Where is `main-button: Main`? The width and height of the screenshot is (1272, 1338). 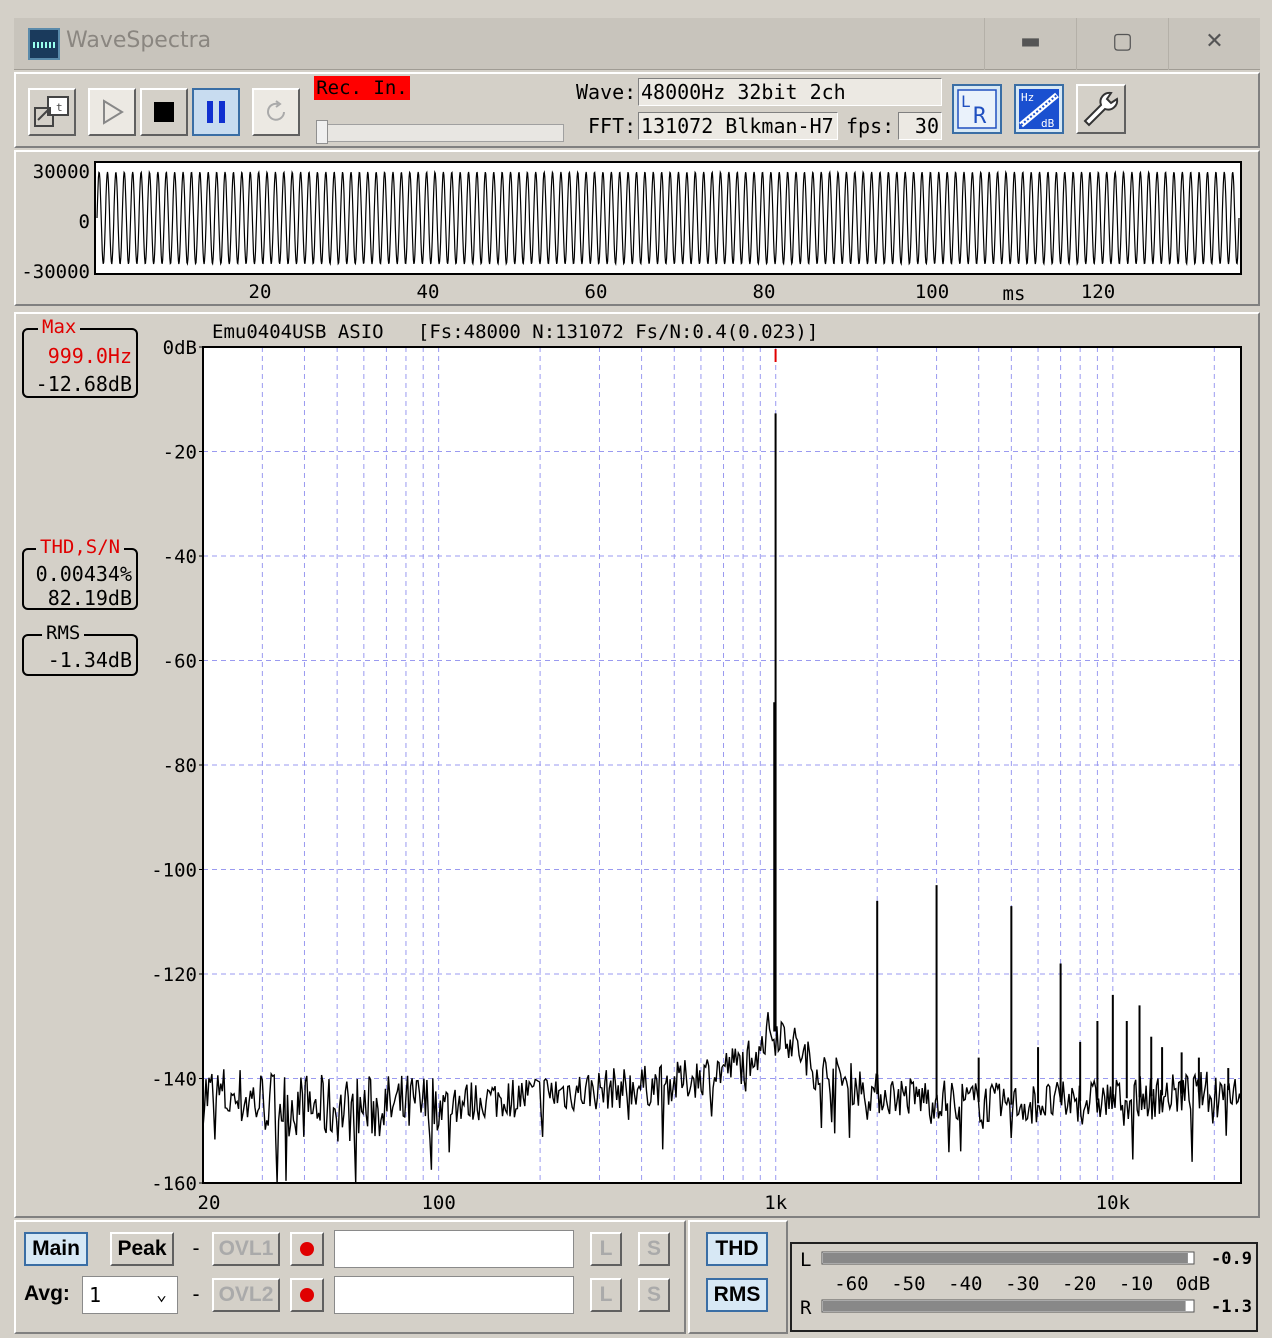
main-button: Main is located at coordinates (56, 1249).